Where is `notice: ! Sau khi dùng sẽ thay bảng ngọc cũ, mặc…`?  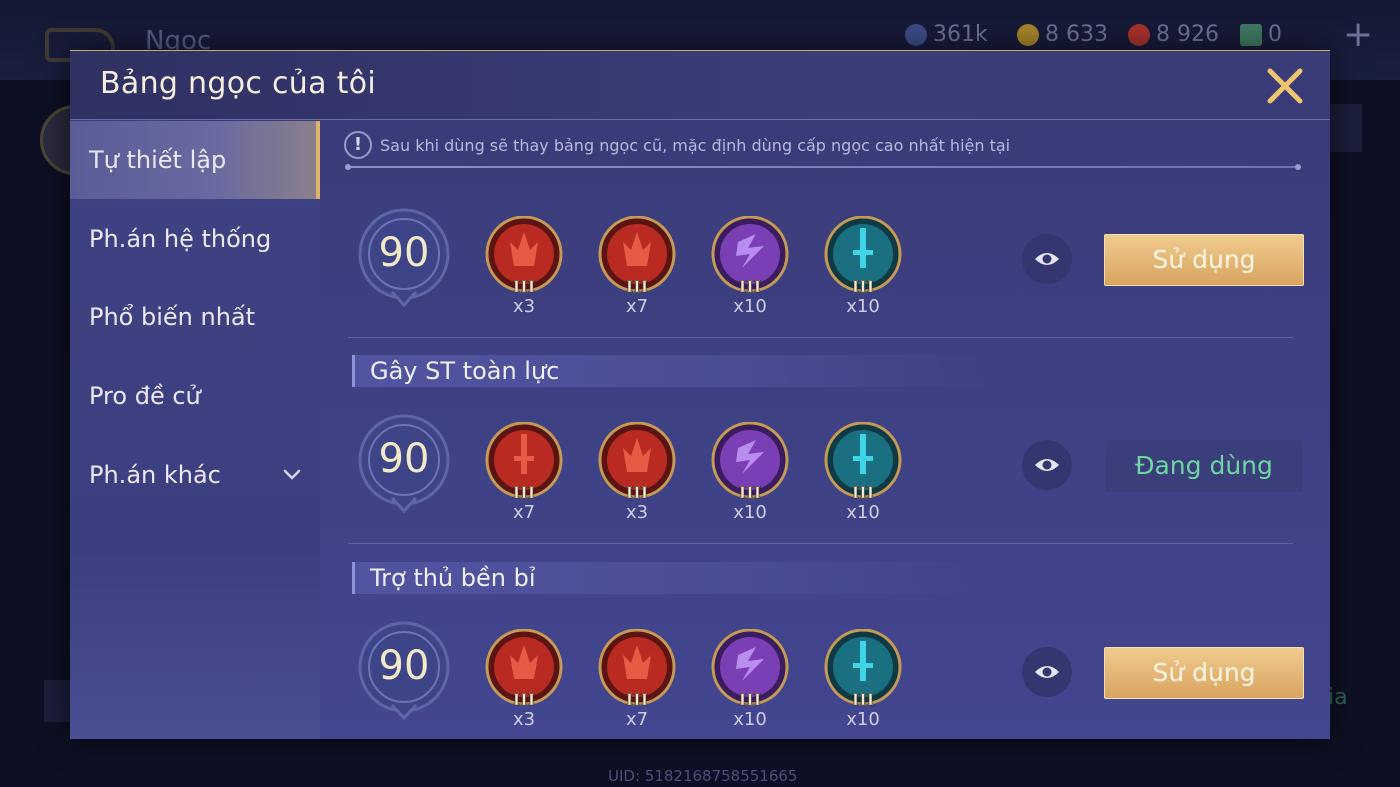 notice: ! Sau khi dùng sẽ thay bảng ngọc cũ, mặc… is located at coordinates (677, 145).